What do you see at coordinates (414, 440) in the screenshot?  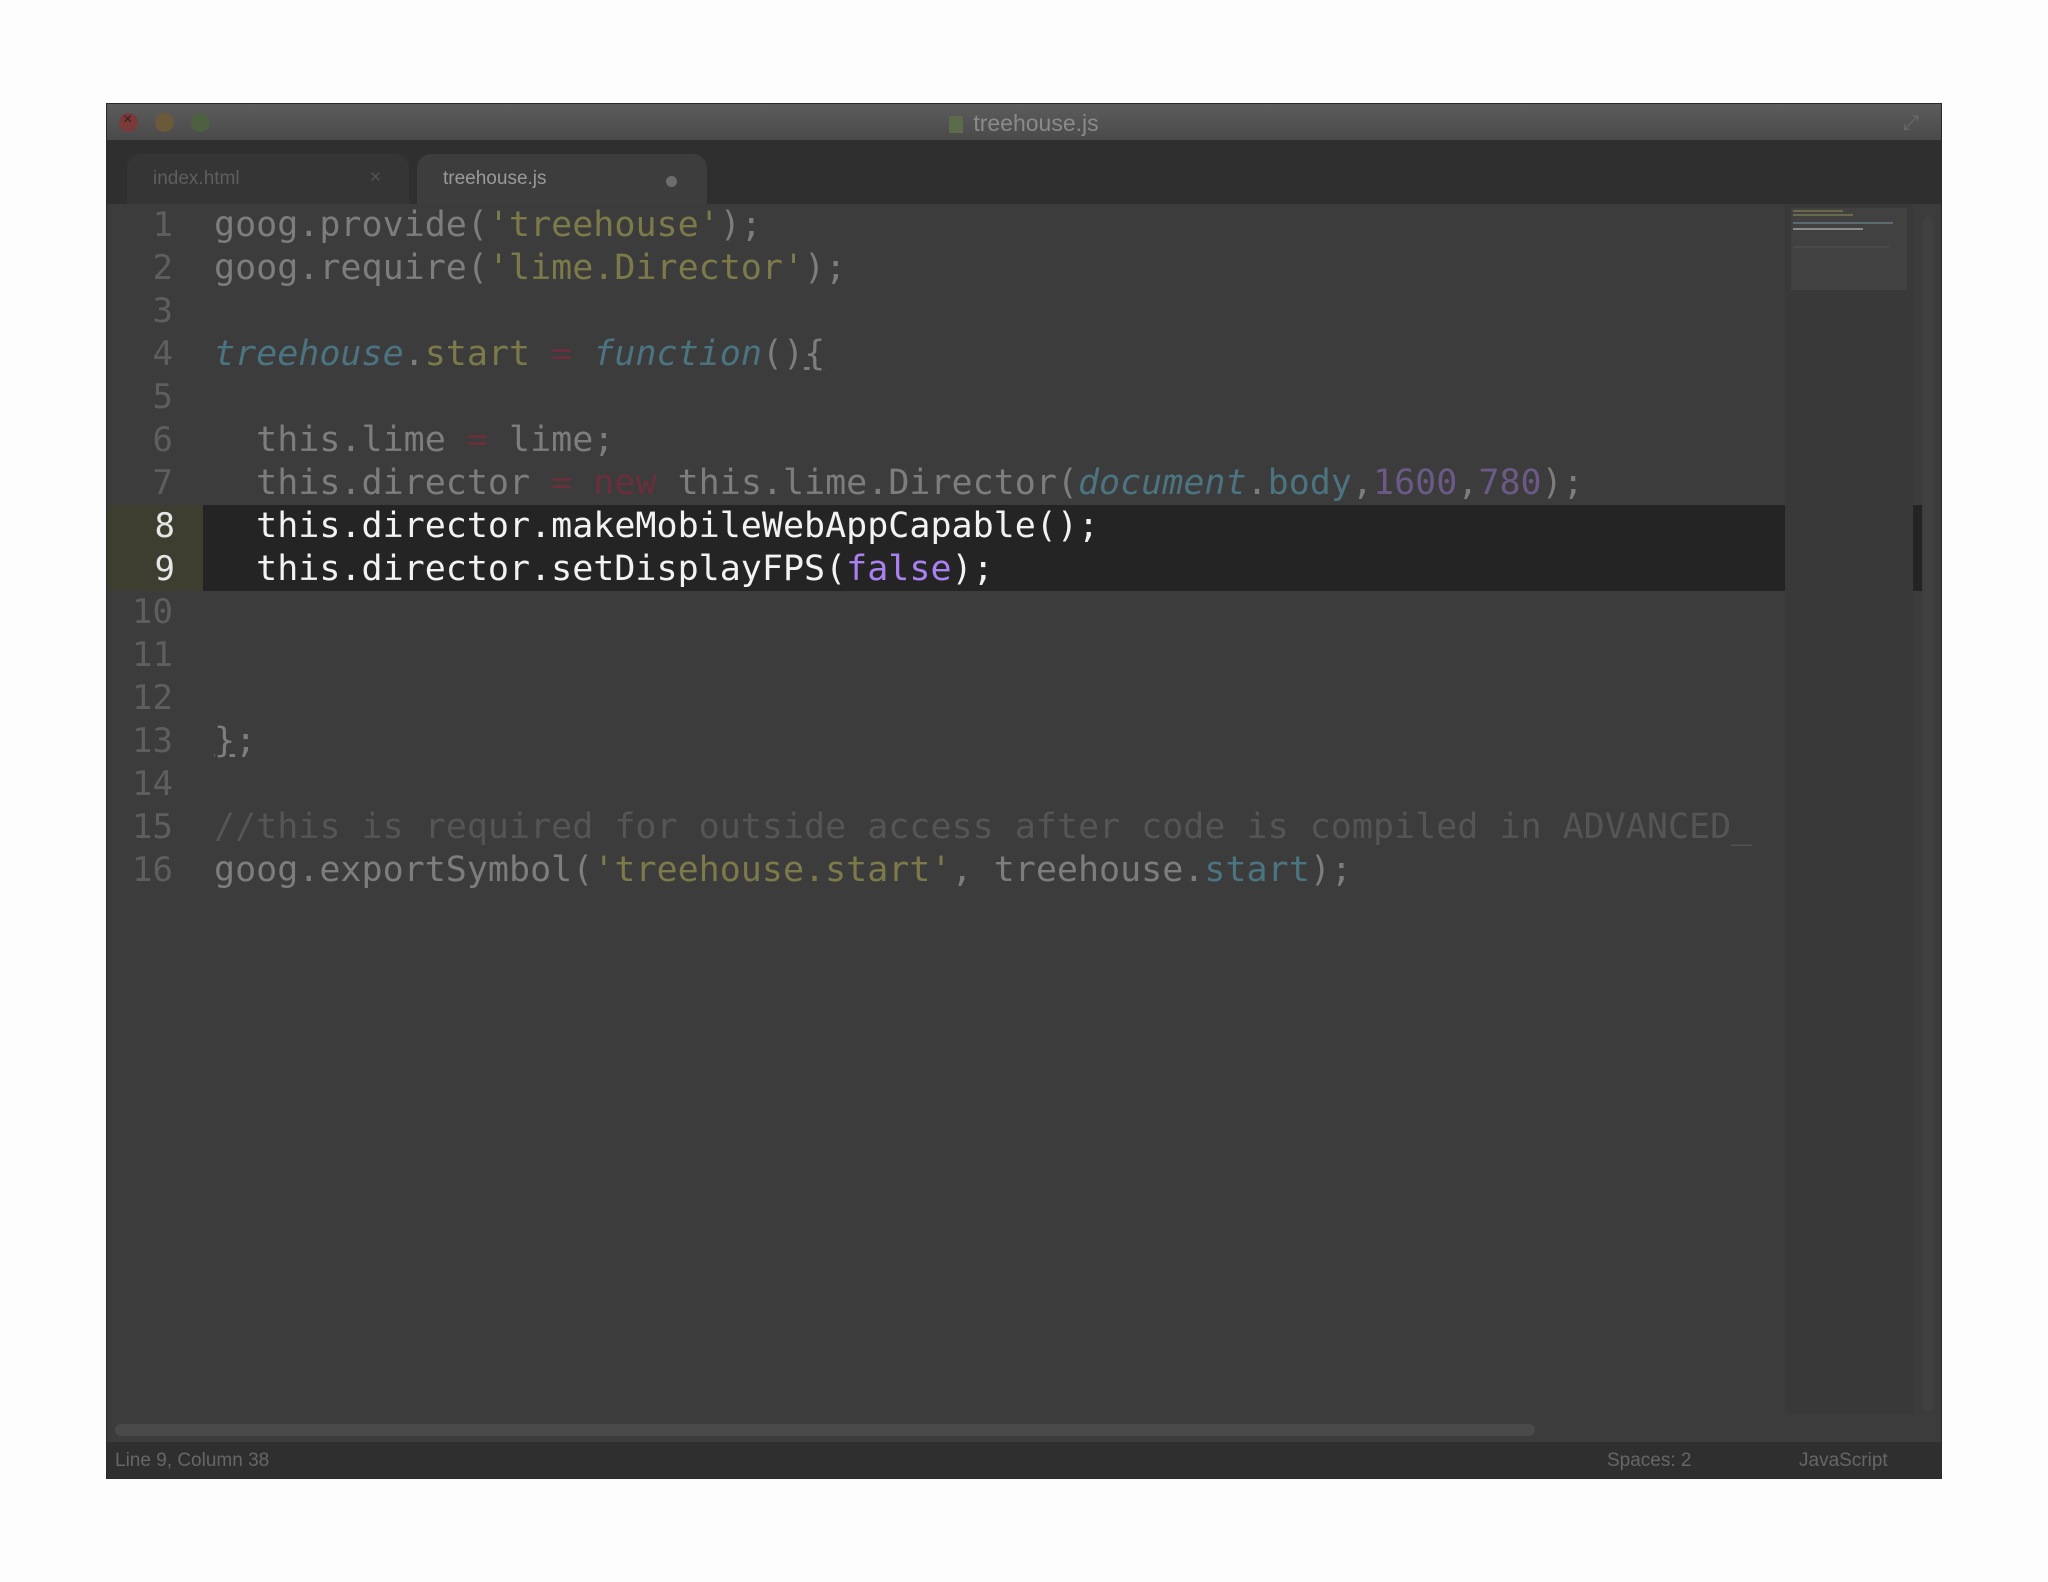 I see `code-text: this.lime = lime;` at bounding box center [414, 440].